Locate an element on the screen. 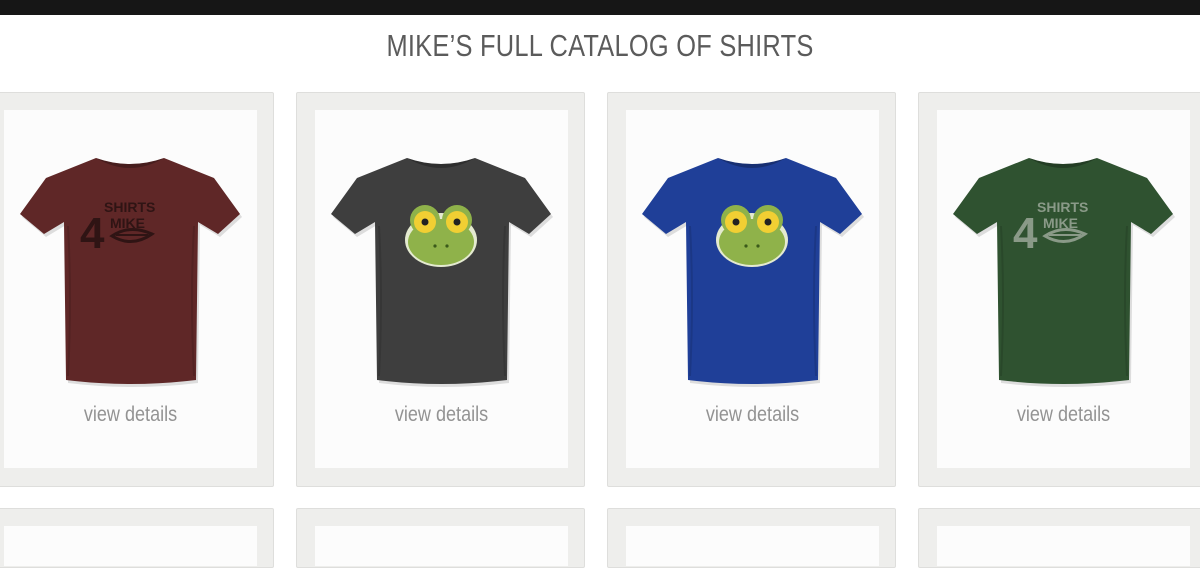  top-bar is located at coordinates (600, 7).